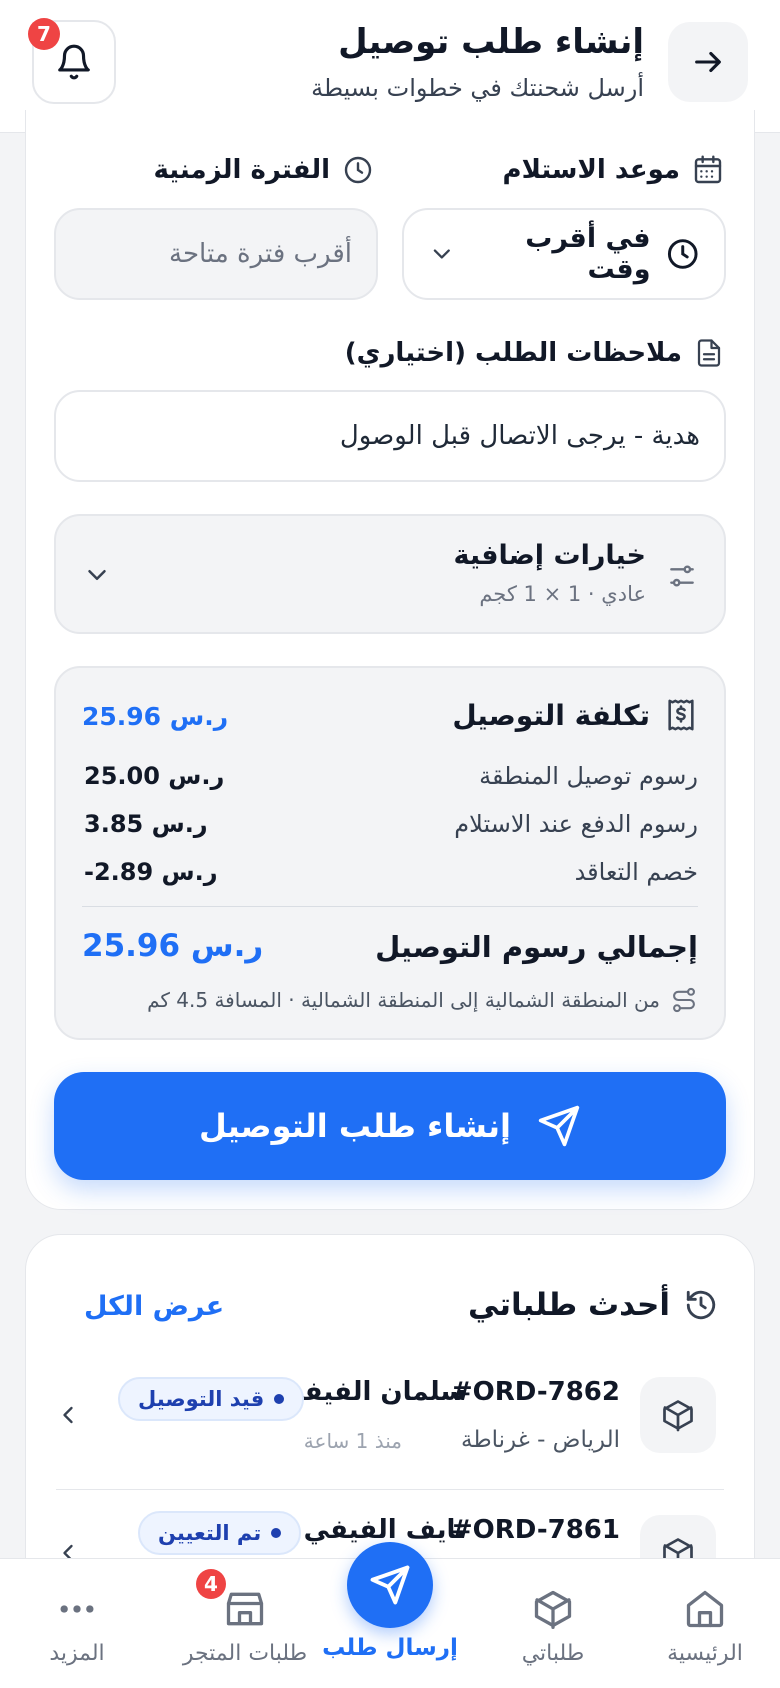 The width and height of the screenshot is (780, 1688). Describe the element at coordinates (536, 947) in the screenshot. I see `total-label: إجمالي رسوم التوصيل` at that location.